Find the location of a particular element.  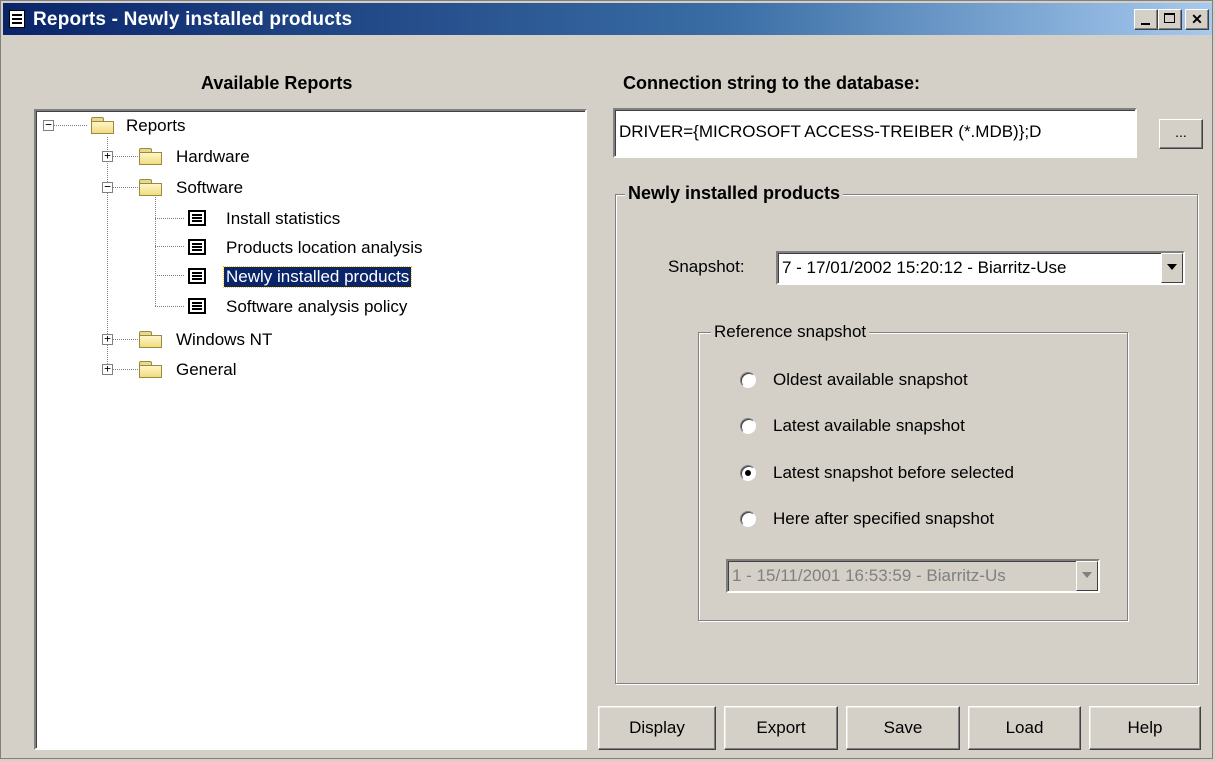

tree-node-label: Windows NT is located at coordinates (224, 339).